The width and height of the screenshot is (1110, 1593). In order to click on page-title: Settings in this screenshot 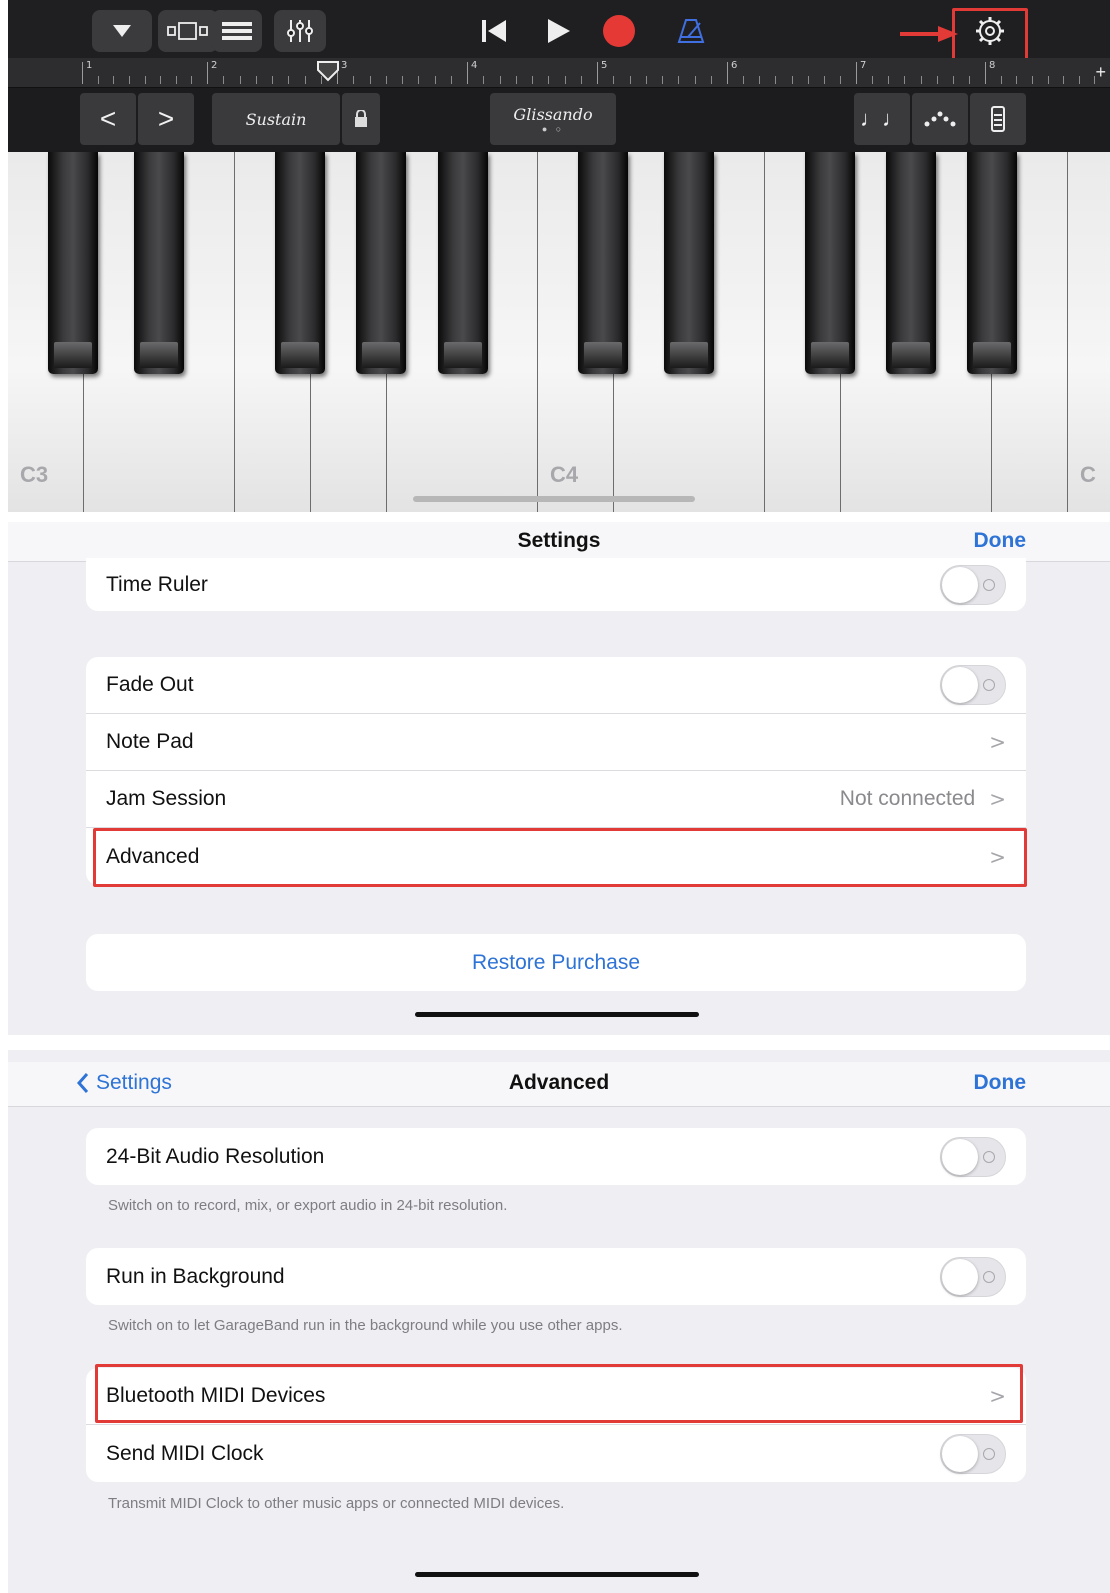, I will do `click(559, 540)`.